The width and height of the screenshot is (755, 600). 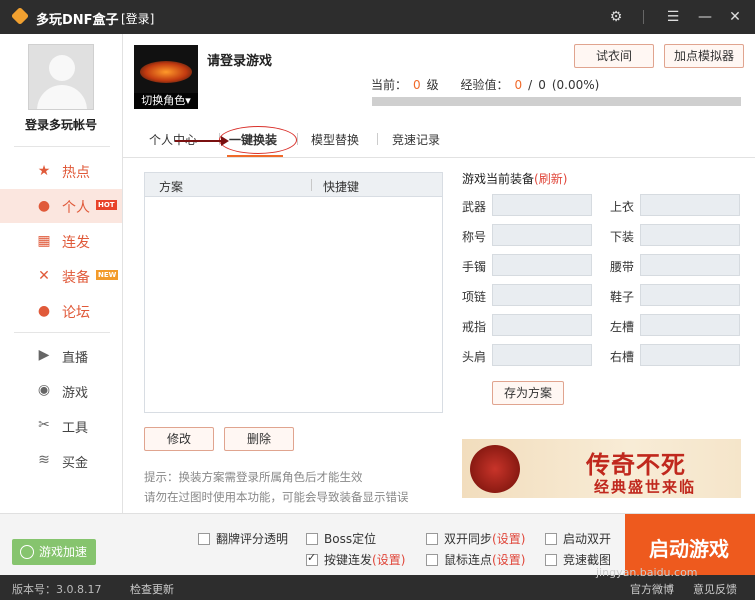 What do you see at coordinates (622, 297) in the screenshot?
I see `slot-label-shoes: 鞋子` at bounding box center [622, 297].